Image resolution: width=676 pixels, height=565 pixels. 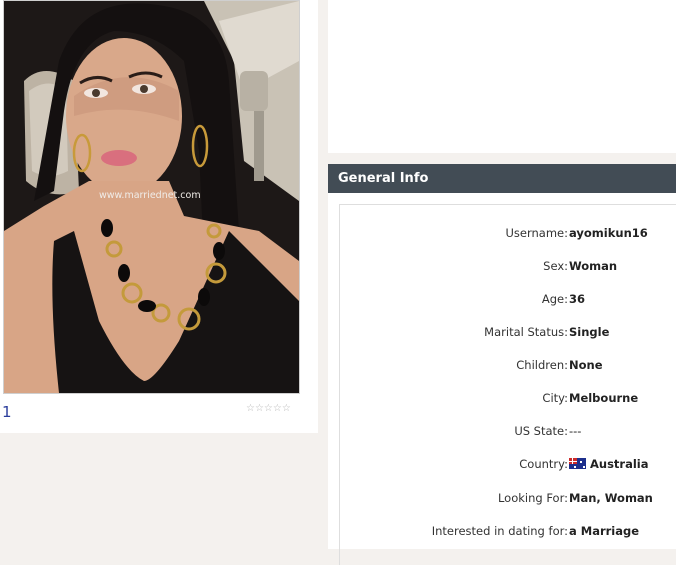 I want to click on info-label: Age:, so click(x=554, y=299).